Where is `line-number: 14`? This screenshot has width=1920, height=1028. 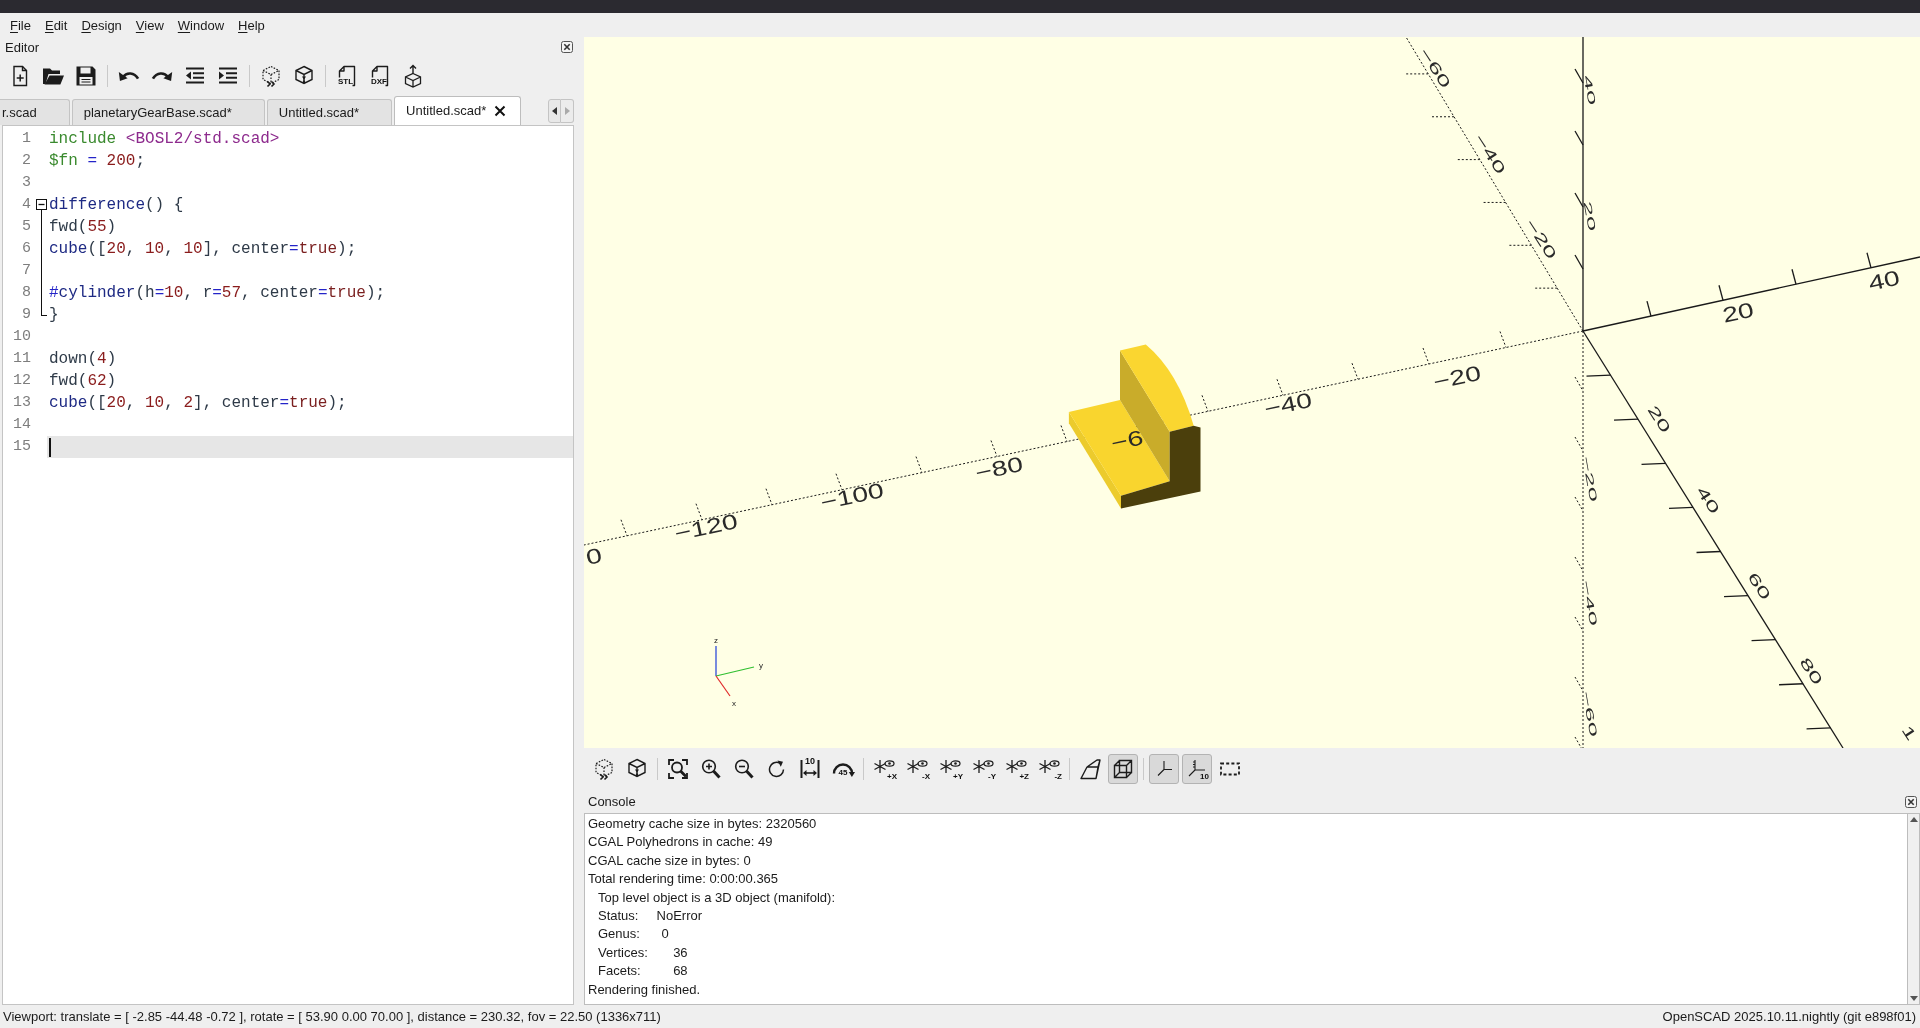
line-number: 14 is located at coordinates (22, 425).